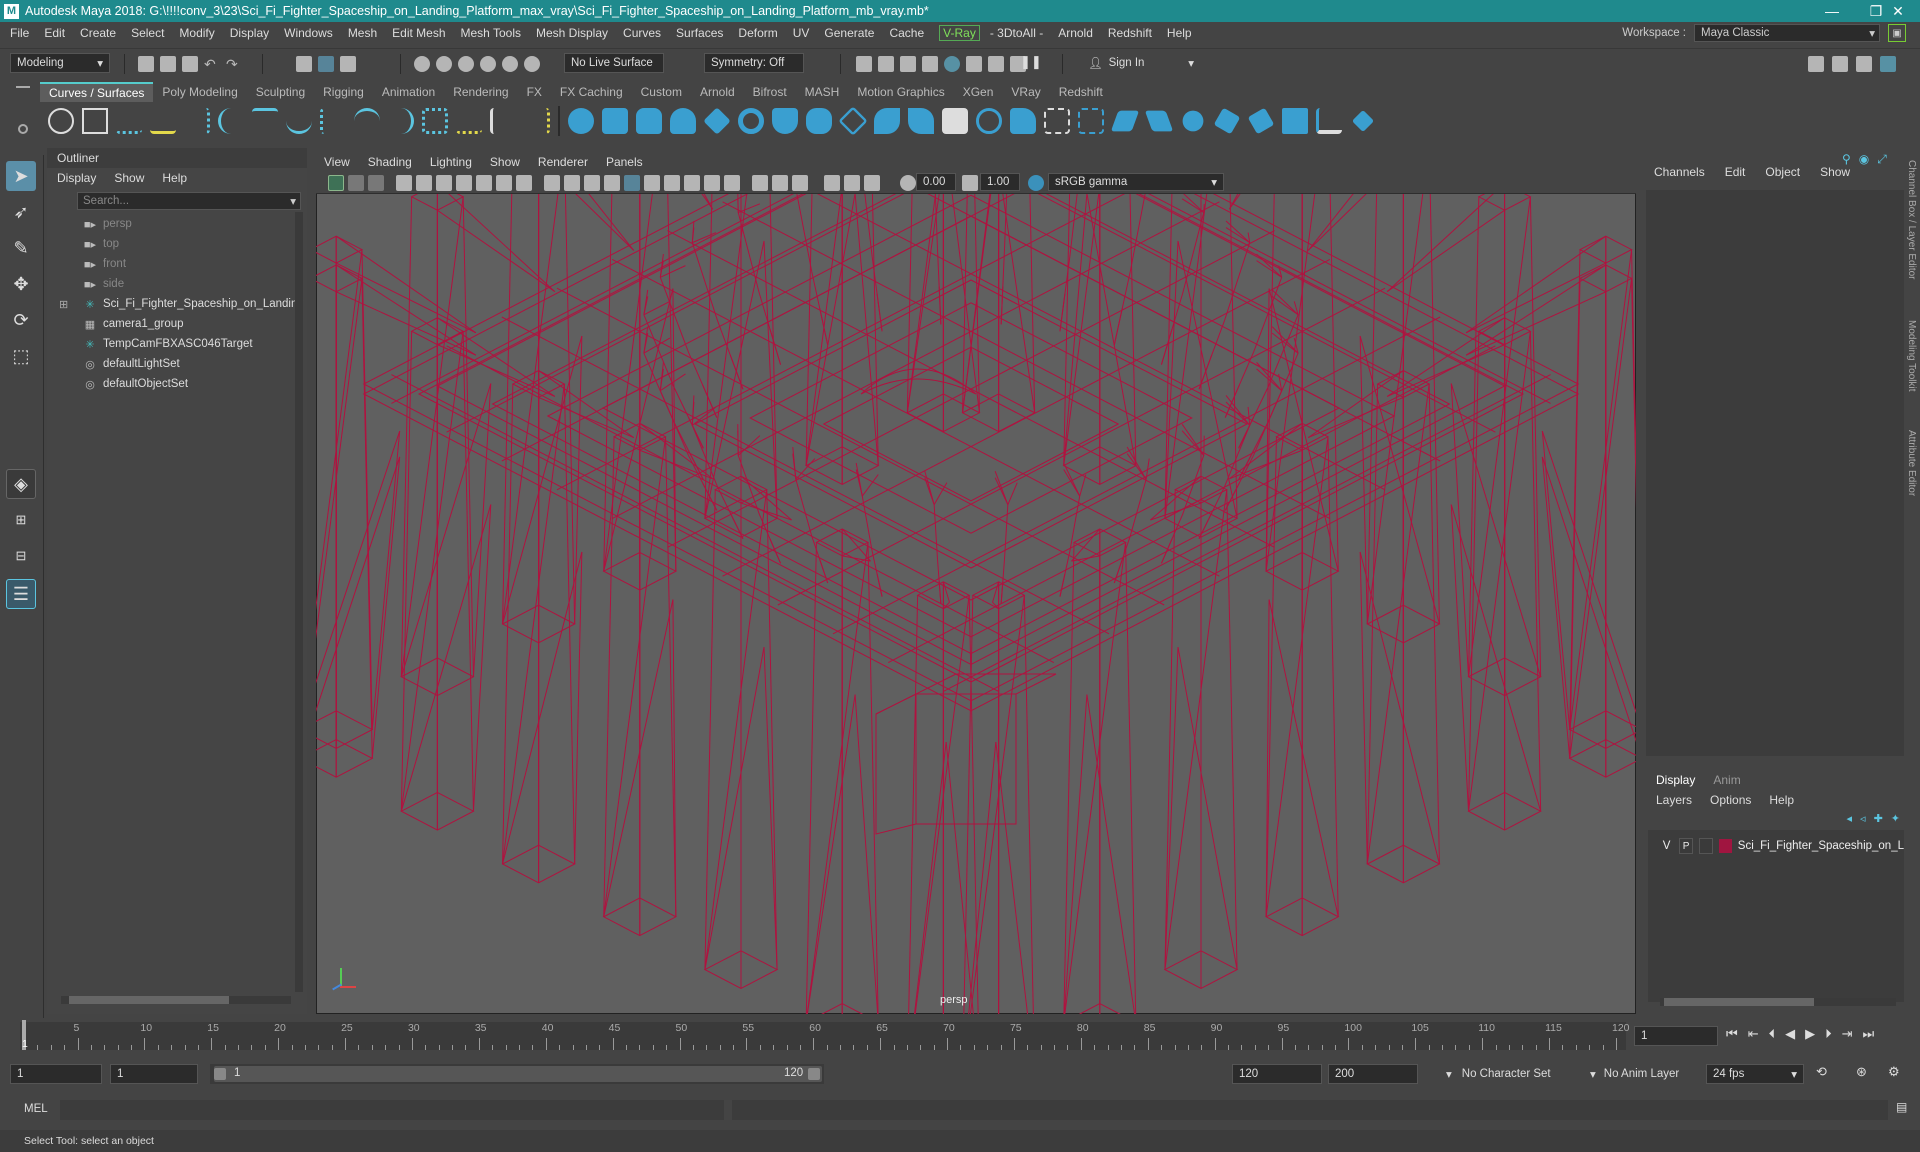 The height and width of the screenshot is (1152, 1920). Describe the element at coordinates (336, 183) in the screenshot. I see `select-camera-icon` at that location.